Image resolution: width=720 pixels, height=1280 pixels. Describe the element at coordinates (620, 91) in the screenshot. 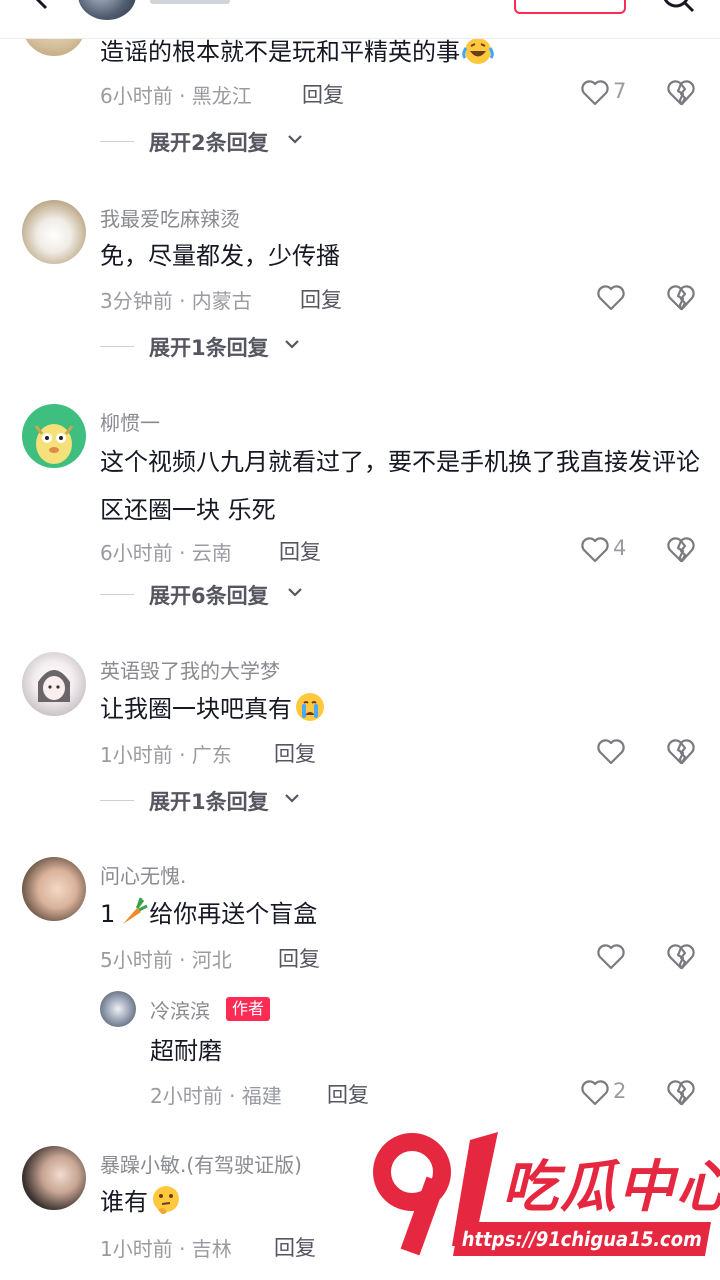

I see `like-count: 7` at that location.